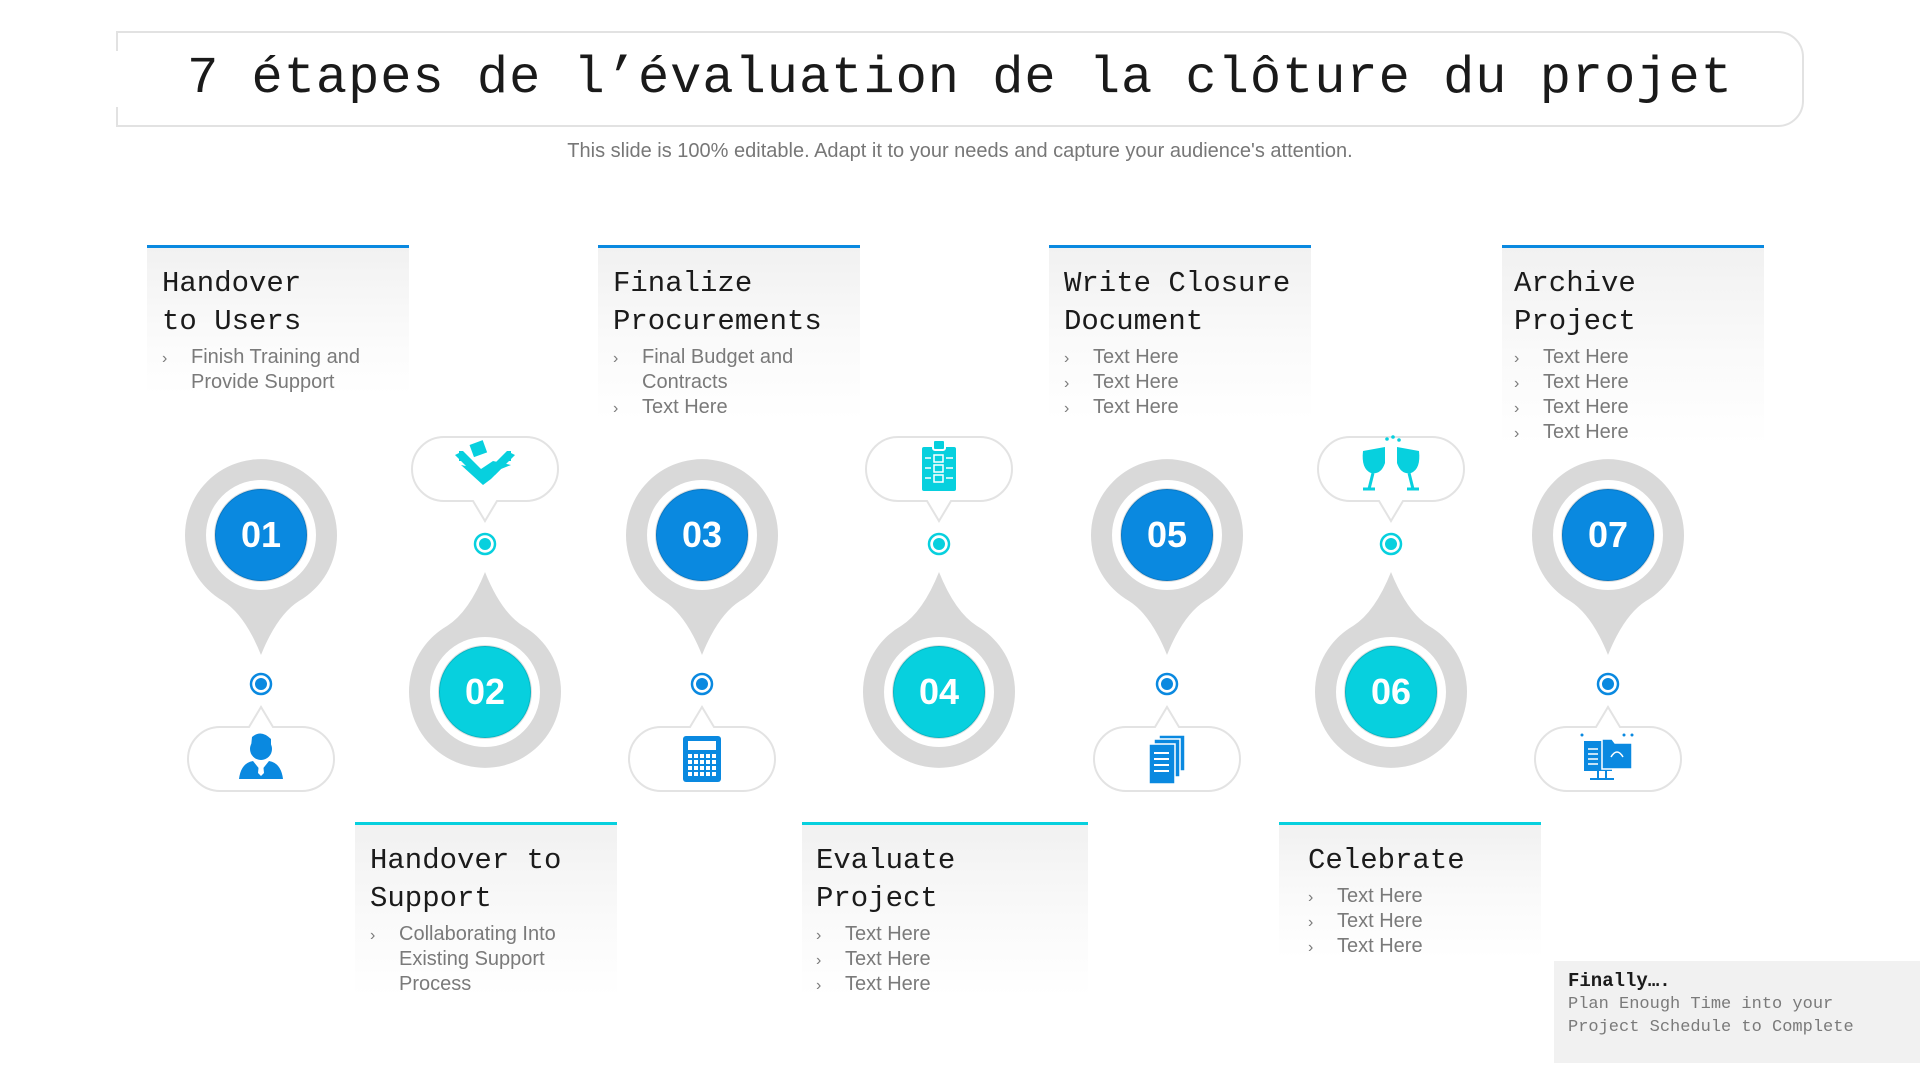 This screenshot has width=1920, height=1080. I want to click on step-title: Write Closure Document, so click(1177, 302).